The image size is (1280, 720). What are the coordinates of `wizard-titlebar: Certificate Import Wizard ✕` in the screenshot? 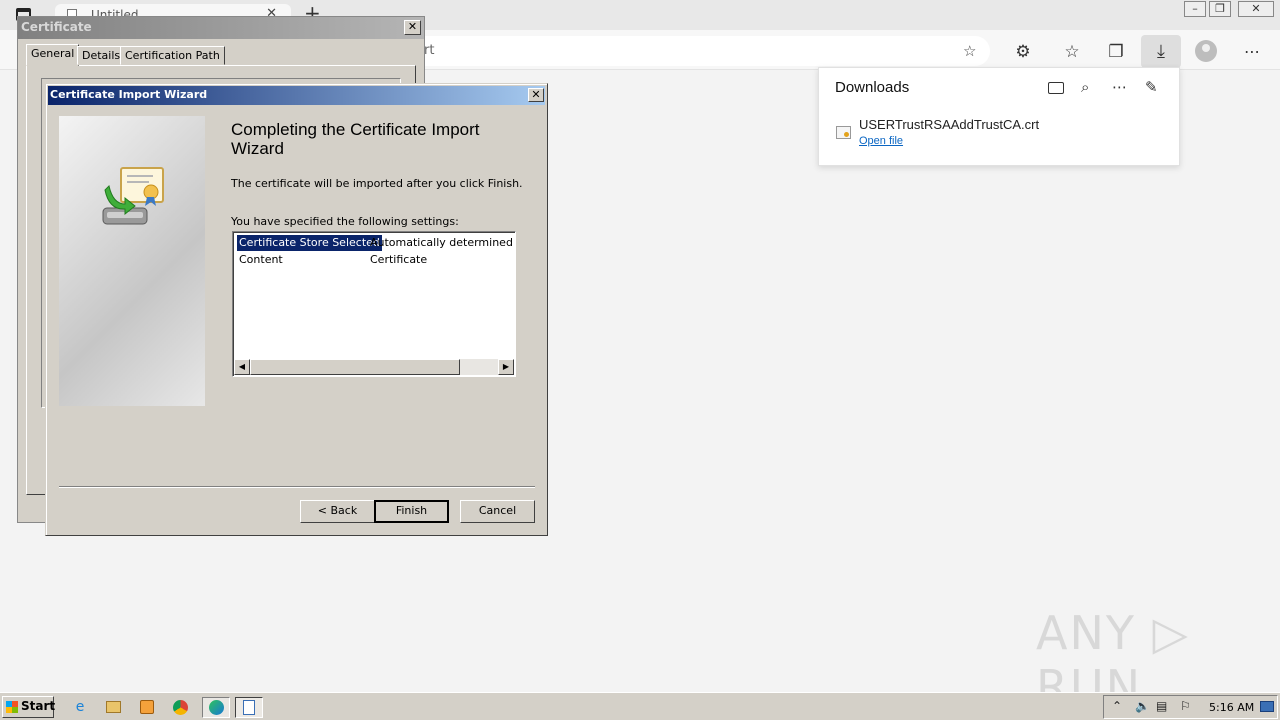 It's located at (296, 95).